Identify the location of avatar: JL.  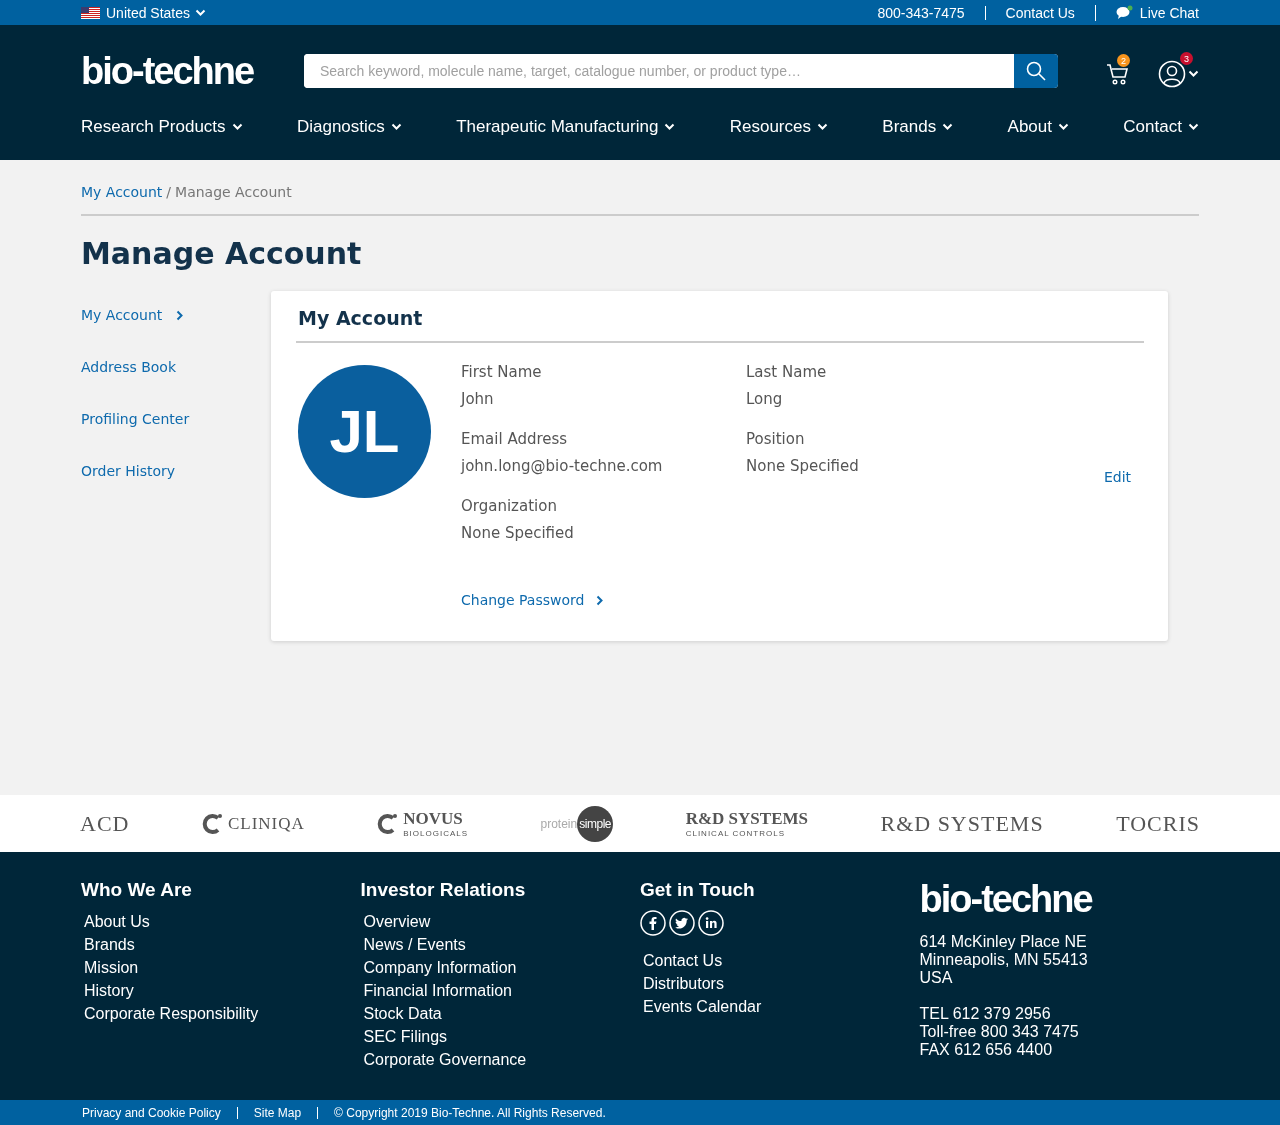
(364, 431).